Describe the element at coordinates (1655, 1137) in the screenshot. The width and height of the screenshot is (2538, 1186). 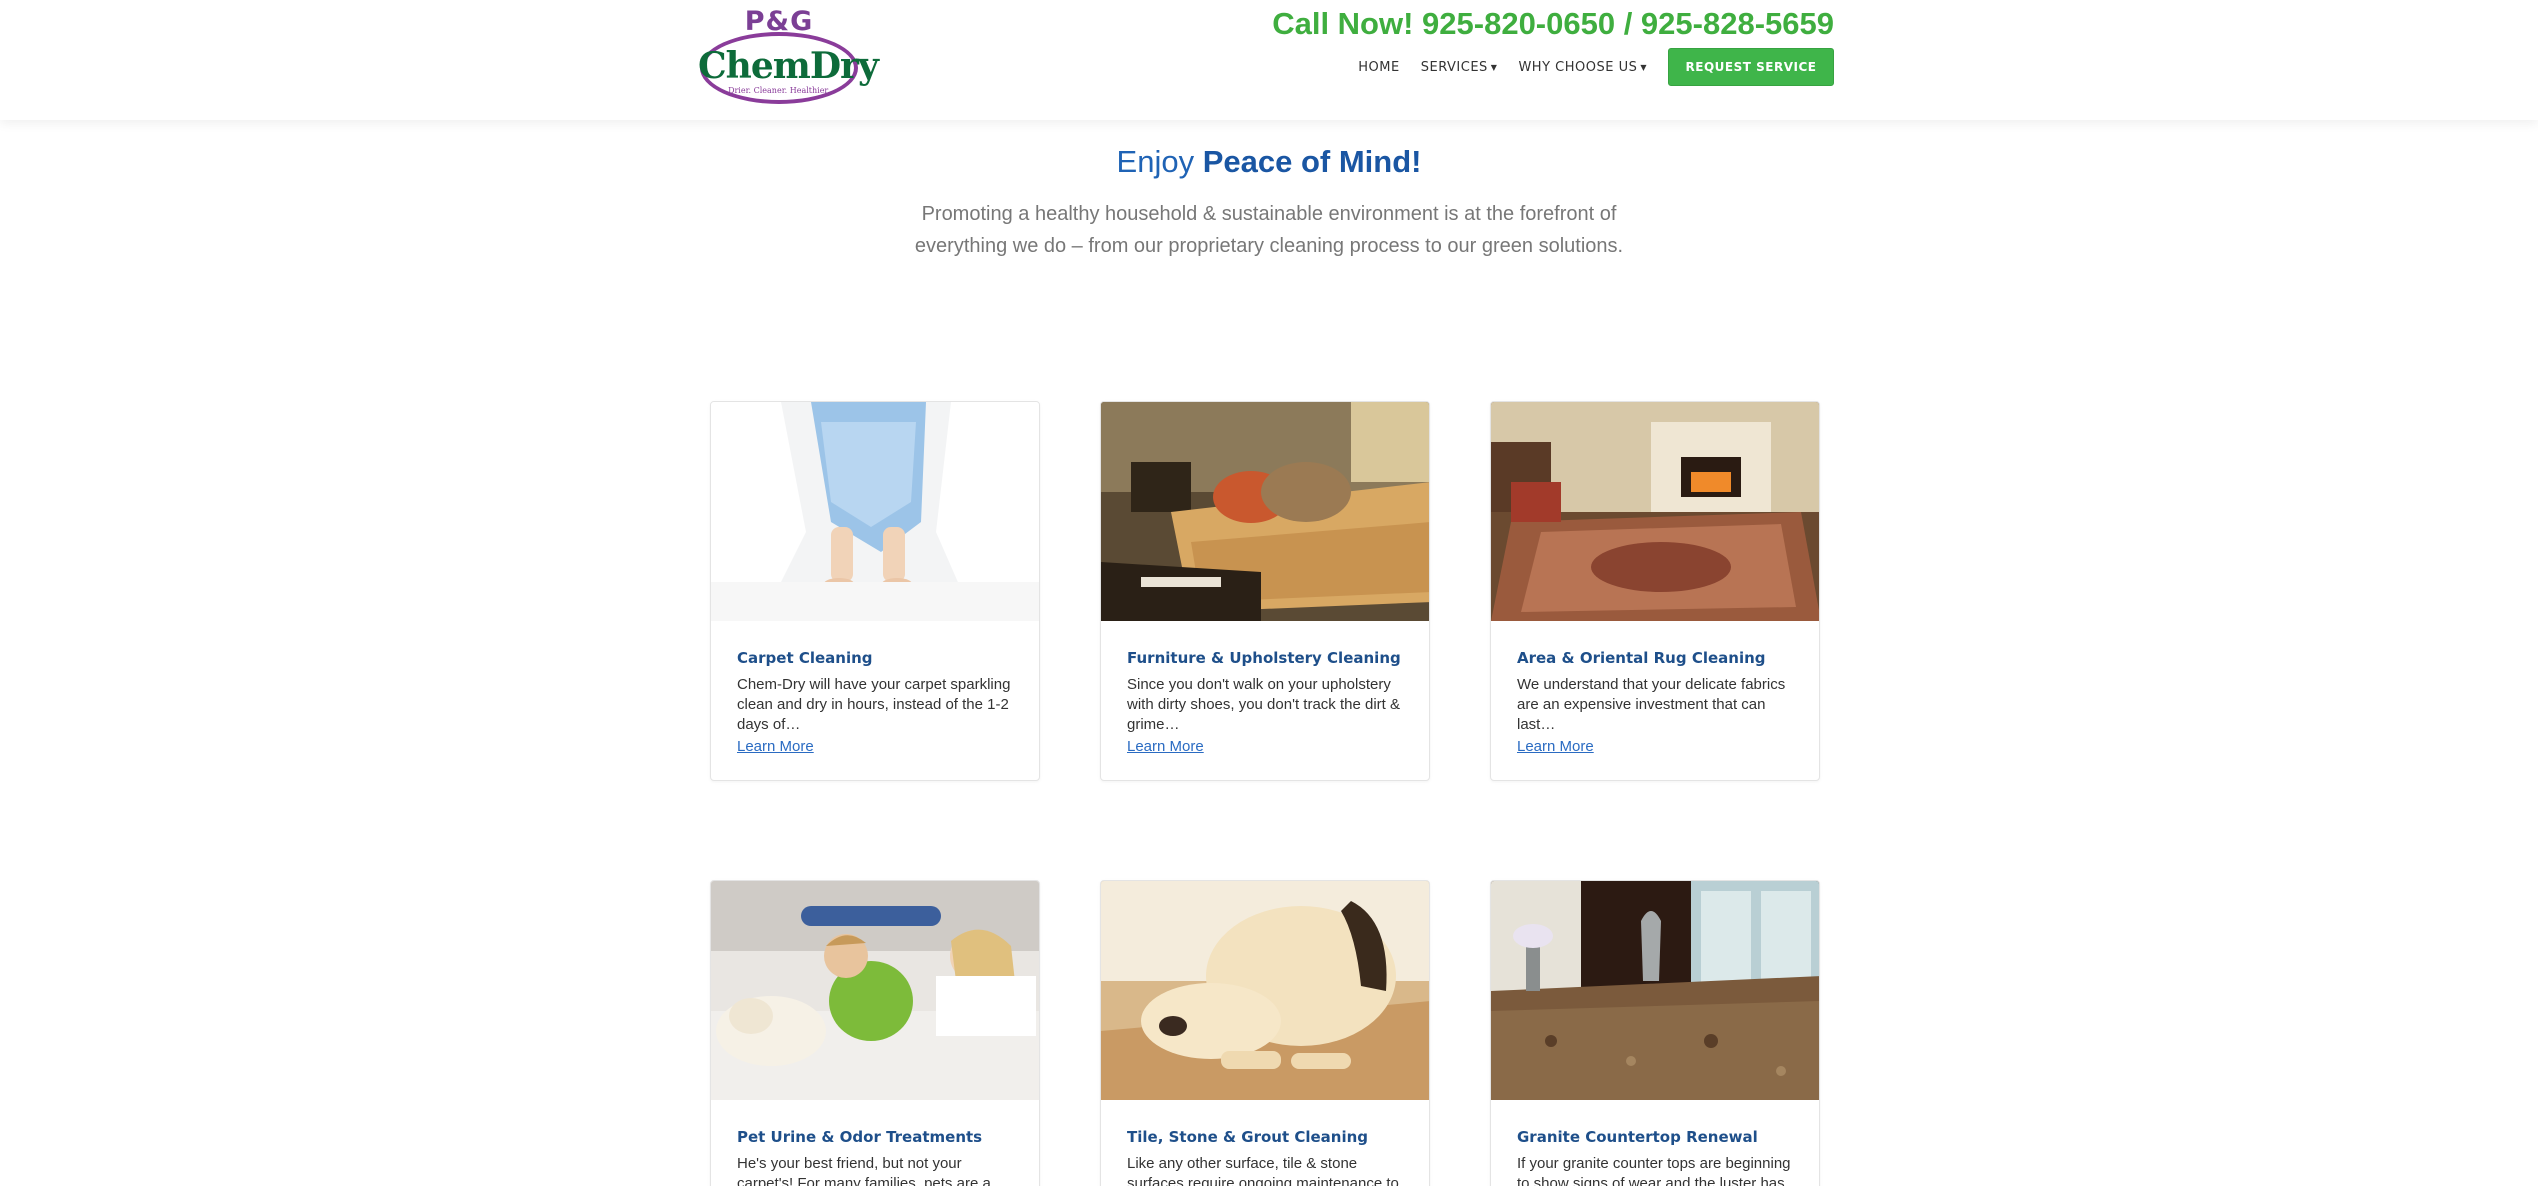
I see `card-title: Granite Countertop Renewal` at that location.